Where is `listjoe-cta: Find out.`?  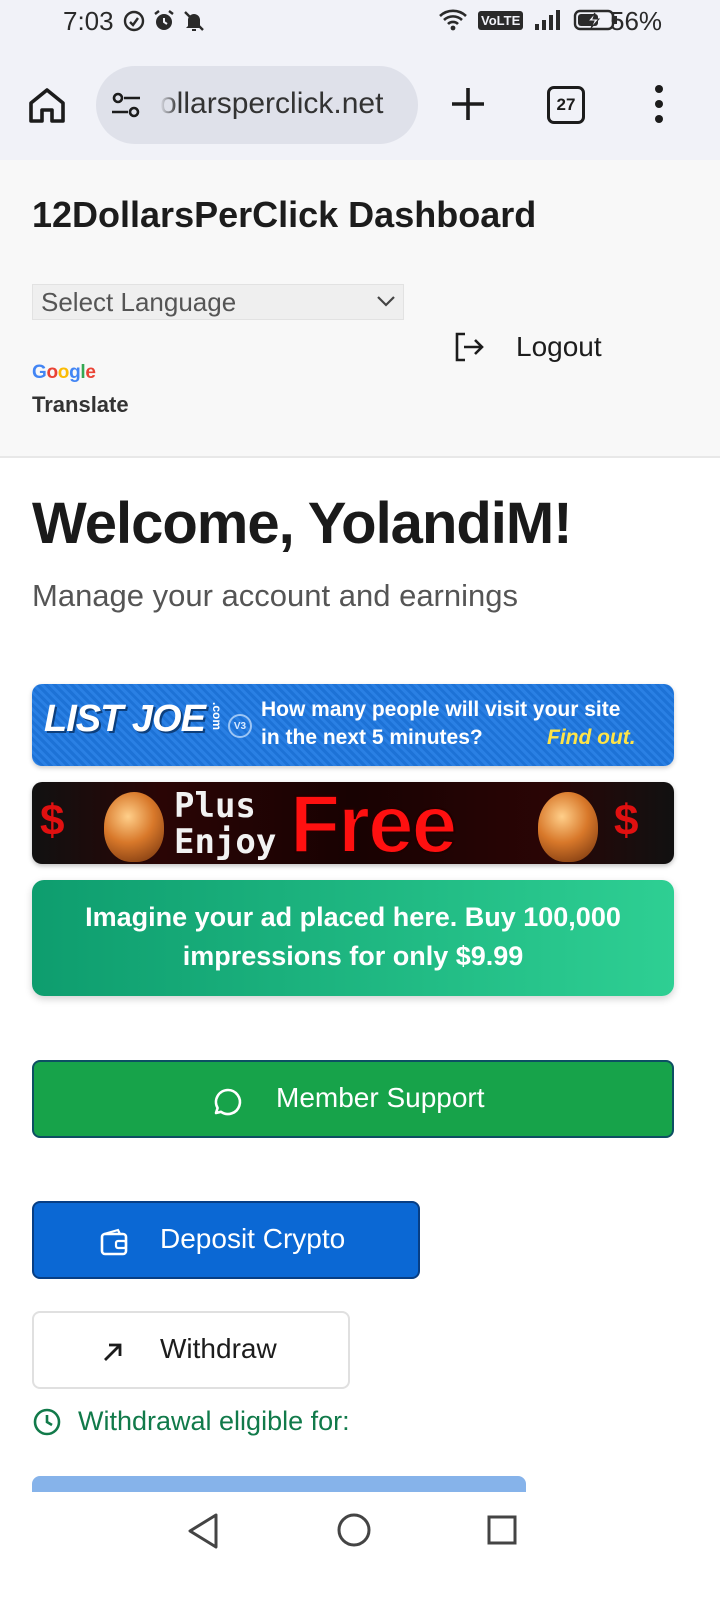
listjoe-cta: Find out. is located at coordinates (591, 737).